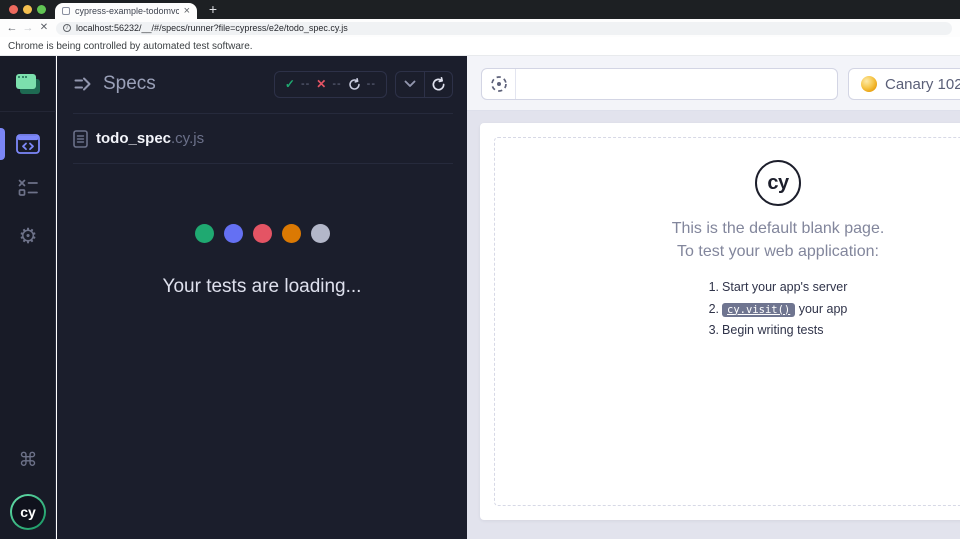 This screenshot has width=960, height=539. What do you see at coordinates (778, 251) in the screenshot?
I see `blank-page-heading-line2: To test your web application:` at bounding box center [778, 251].